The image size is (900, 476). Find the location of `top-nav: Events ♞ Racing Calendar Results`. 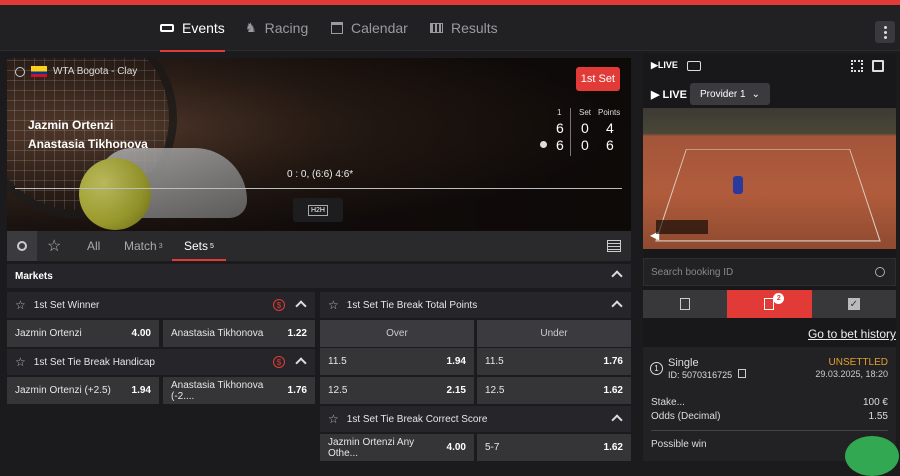

top-nav: Events ♞ Racing Calendar Results is located at coordinates (450, 28).